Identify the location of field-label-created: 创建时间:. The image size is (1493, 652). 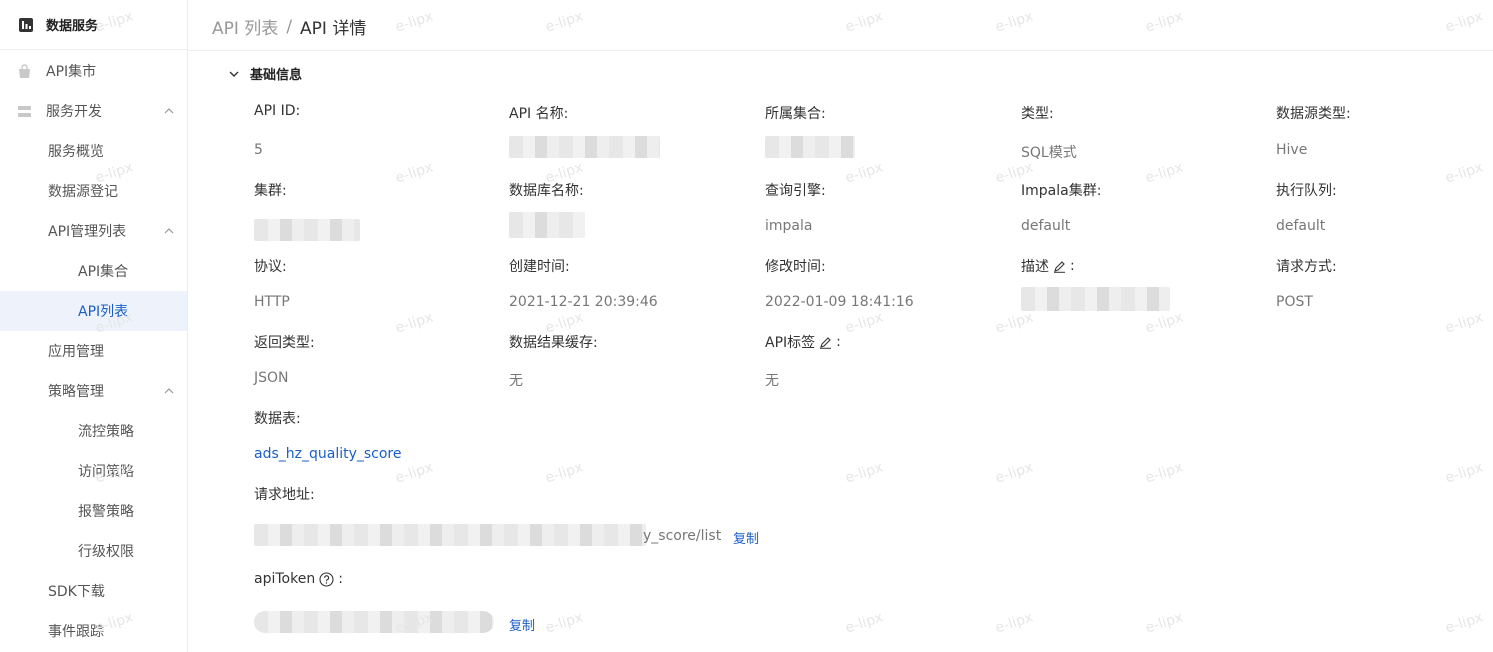
(539, 267).